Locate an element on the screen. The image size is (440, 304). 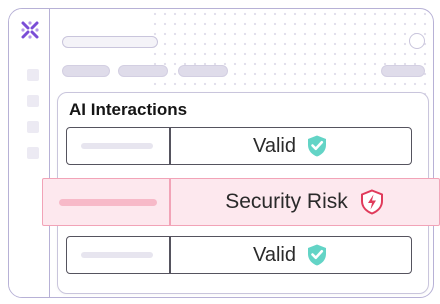
logo-icon is located at coordinates (30, 30).